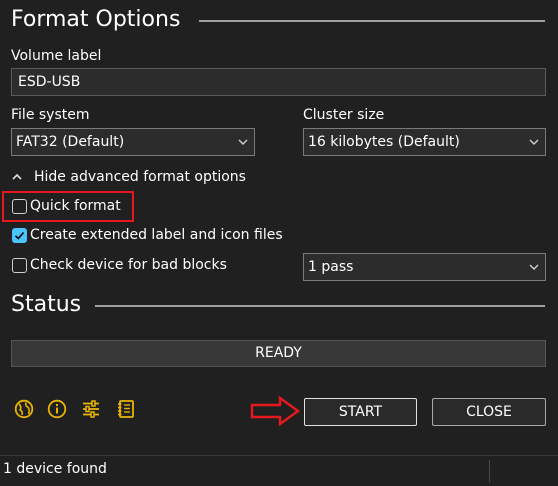  Describe the element at coordinates (55, 469) in the screenshot. I see `status-bar-text: 1 device found` at that location.